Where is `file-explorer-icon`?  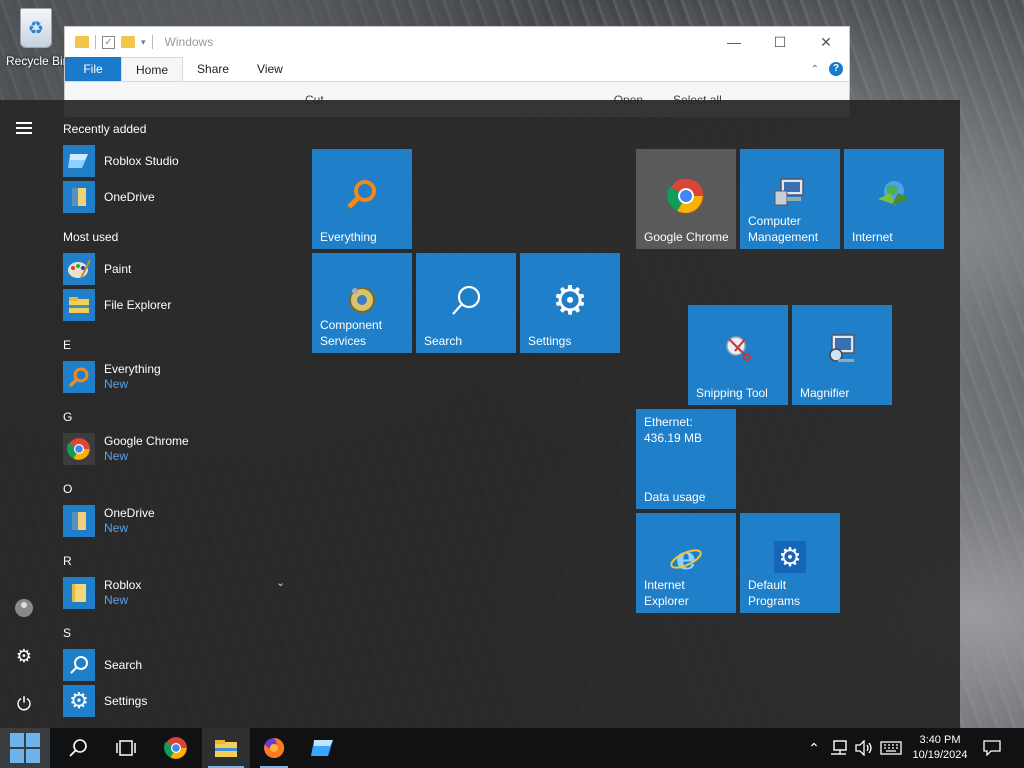 file-explorer-icon is located at coordinates (226, 748).